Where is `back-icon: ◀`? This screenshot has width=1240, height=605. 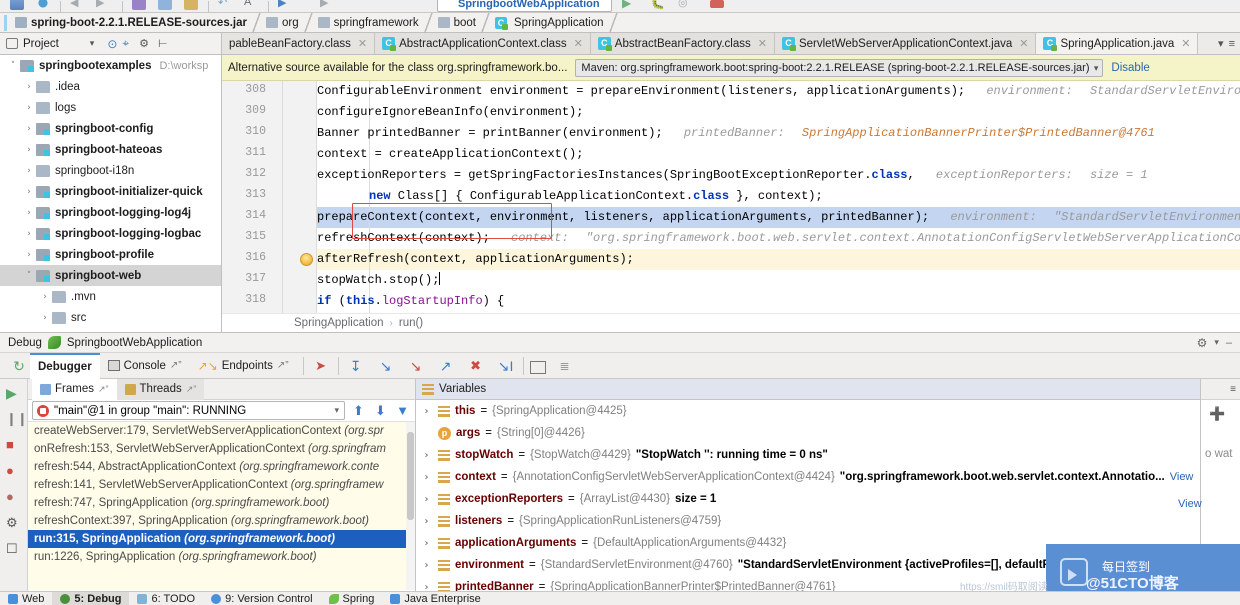 back-icon: ◀ is located at coordinates (77, 5).